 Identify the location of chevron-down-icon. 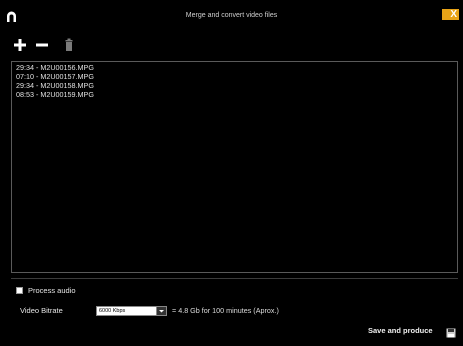
(161, 311).